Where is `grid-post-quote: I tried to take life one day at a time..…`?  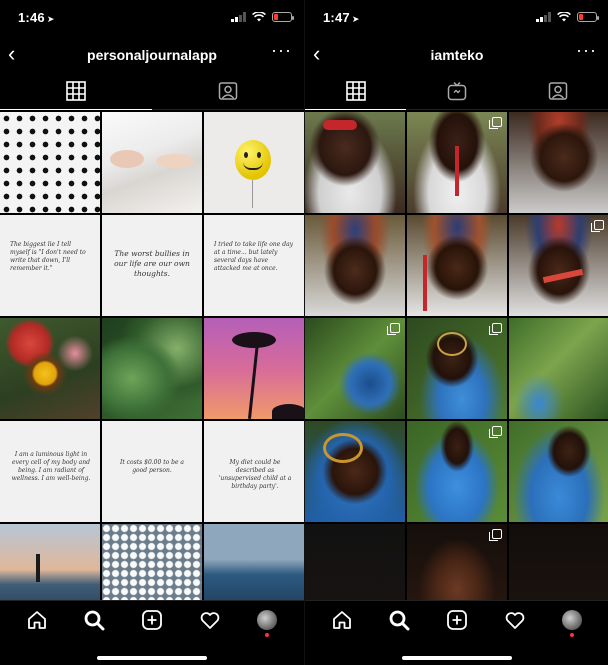
grid-post-quote: I tried to take life one day at a time..… is located at coordinates (254, 265).